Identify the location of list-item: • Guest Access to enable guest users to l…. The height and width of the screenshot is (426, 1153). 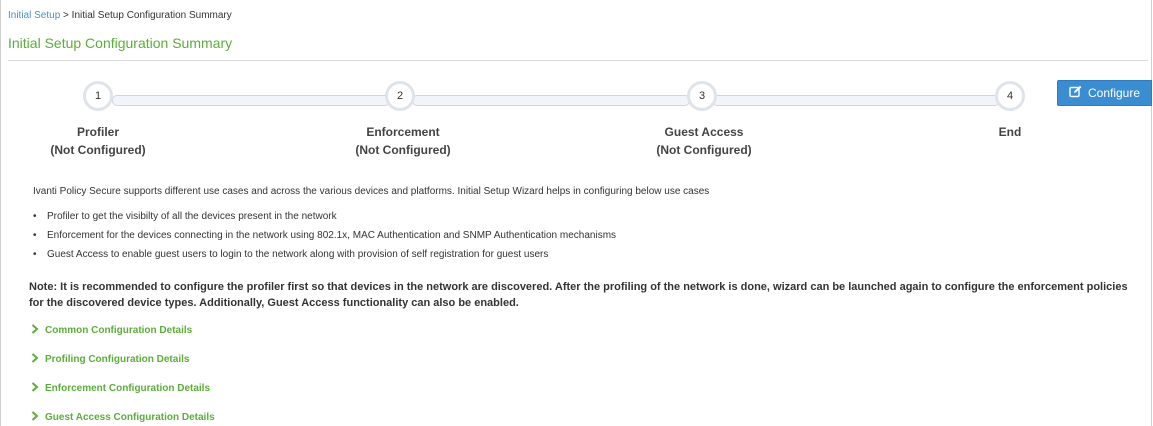
(291, 254).